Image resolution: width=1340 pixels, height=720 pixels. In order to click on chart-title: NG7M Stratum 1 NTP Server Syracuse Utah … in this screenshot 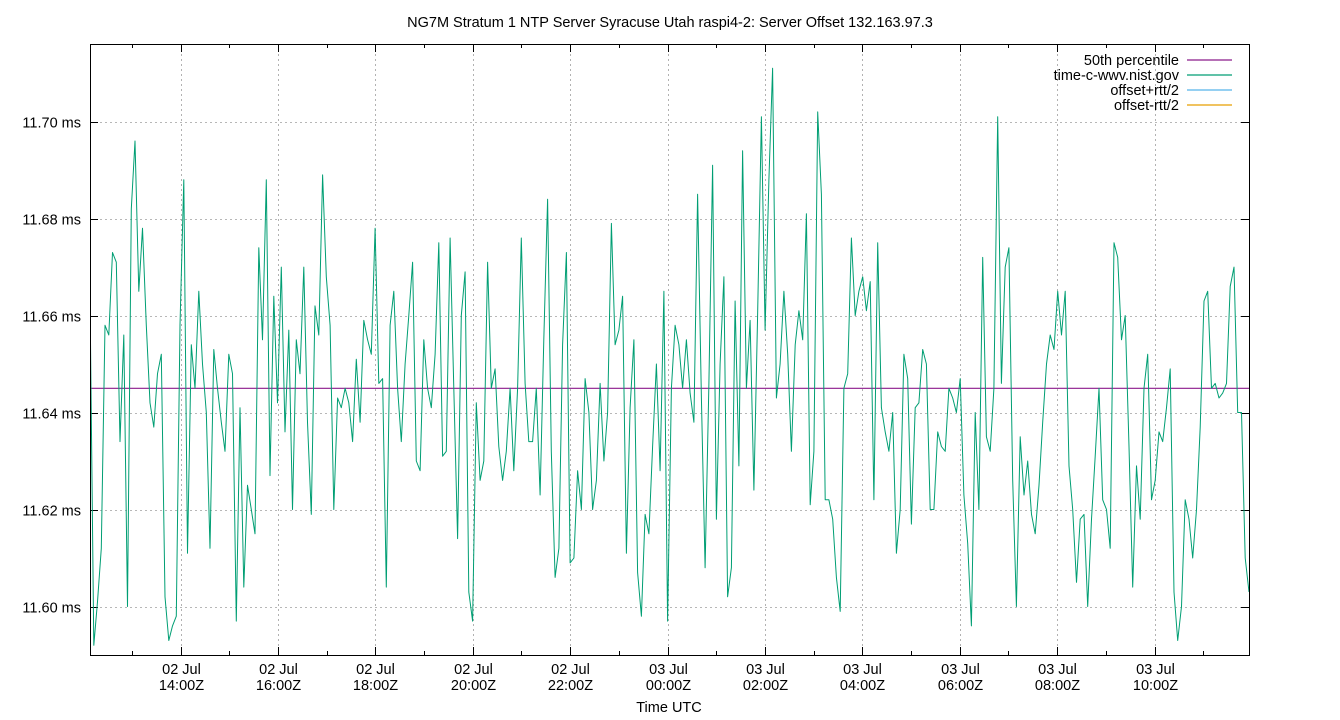, I will do `click(670, 23)`.